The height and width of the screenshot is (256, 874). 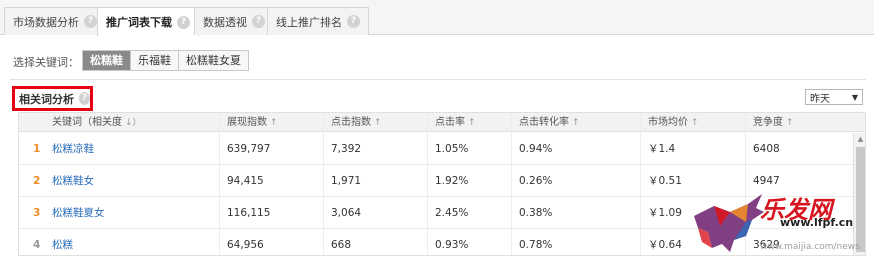 What do you see at coordinates (854, 97) in the screenshot?
I see `chevron-down-icon: ▼` at bounding box center [854, 97].